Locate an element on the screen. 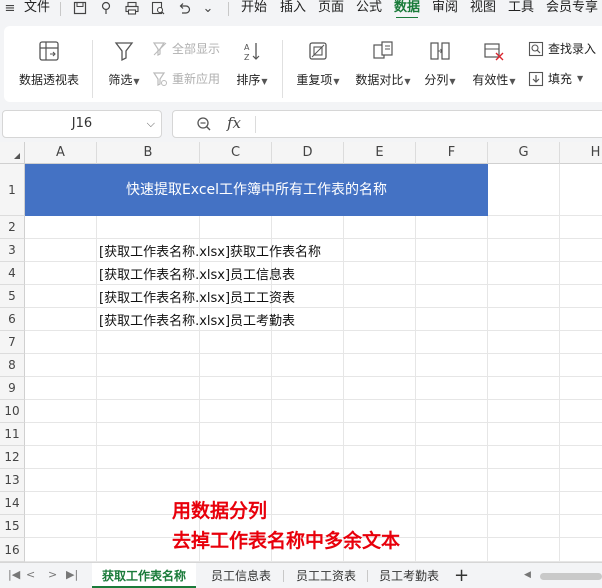 Image resolution: width=602 pixels, height=588 pixels. sheet-tab-get-names: 获取工作表名称 is located at coordinates (144, 575).